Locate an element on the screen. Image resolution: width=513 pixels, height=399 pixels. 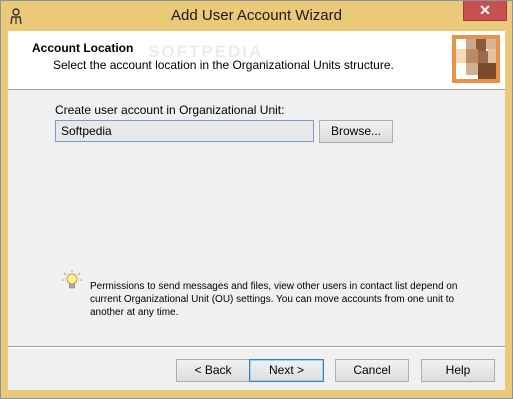
footer-divider is located at coordinates (256, 347).